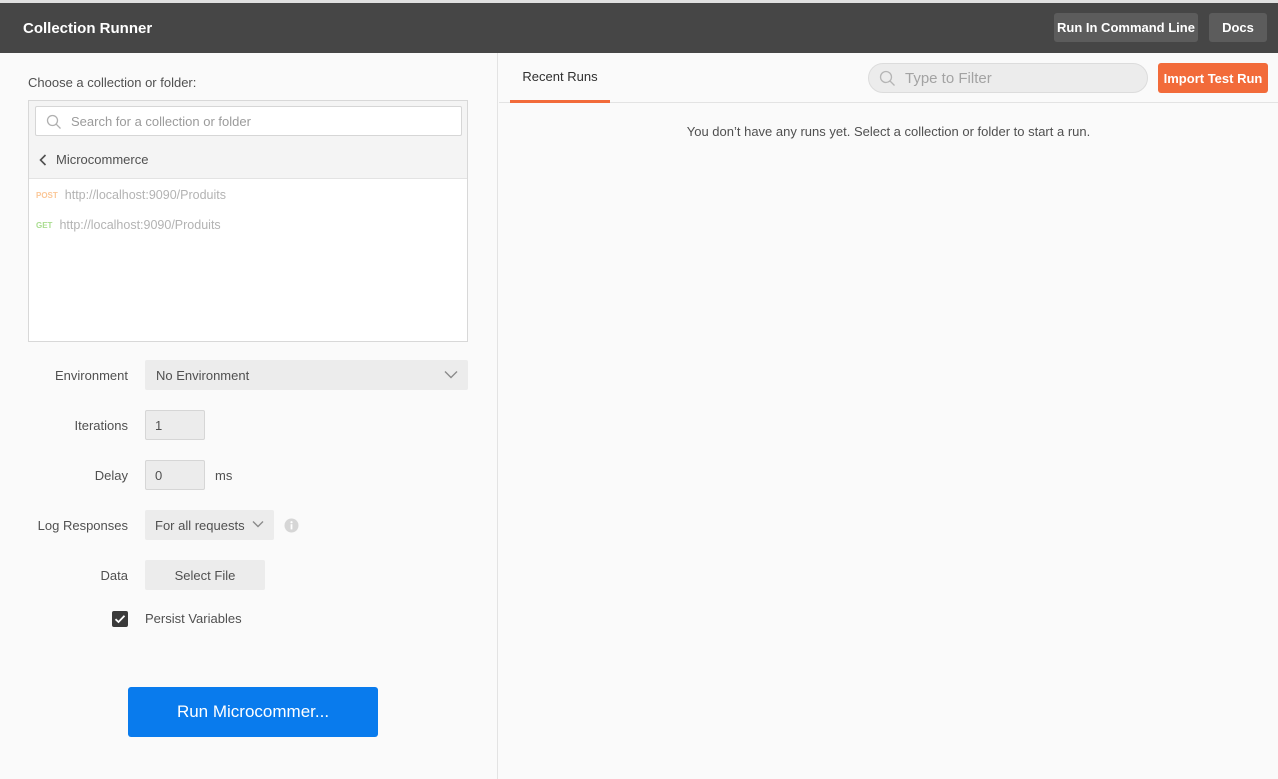 This screenshot has width=1278, height=779. What do you see at coordinates (291, 525) in the screenshot?
I see `info-icon` at bounding box center [291, 525].